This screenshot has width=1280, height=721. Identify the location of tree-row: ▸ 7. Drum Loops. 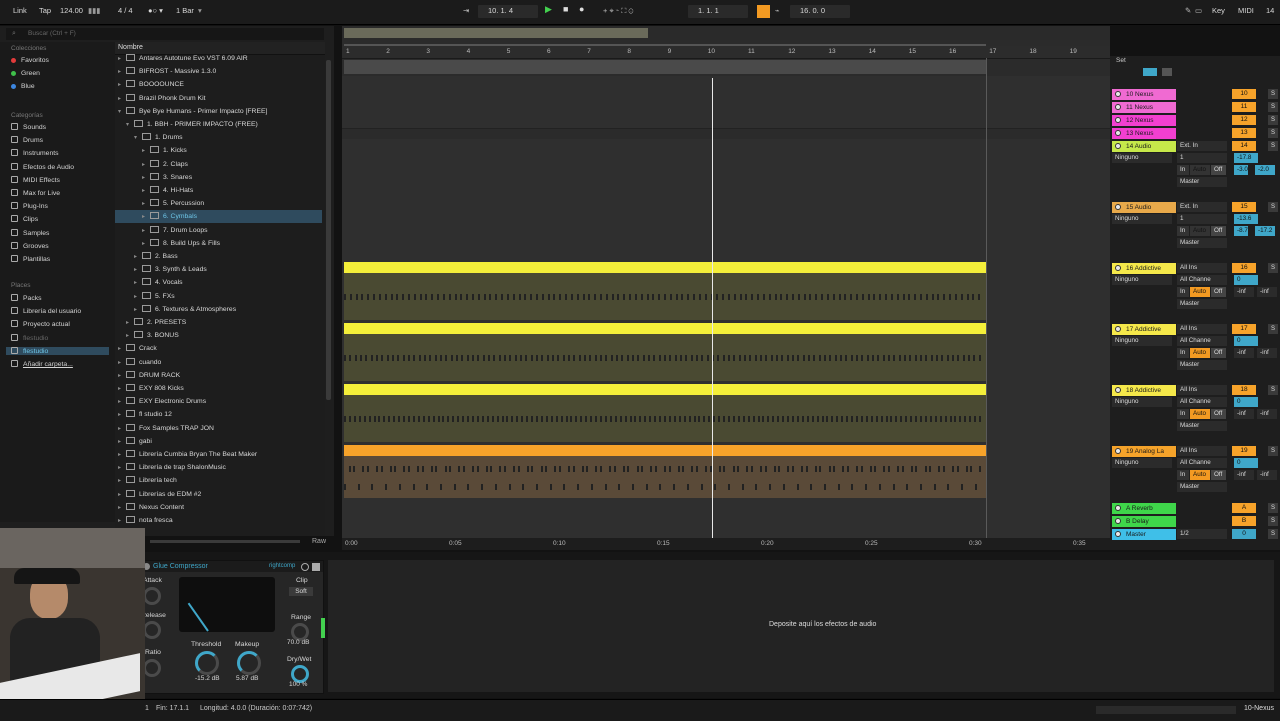
(175, 230).